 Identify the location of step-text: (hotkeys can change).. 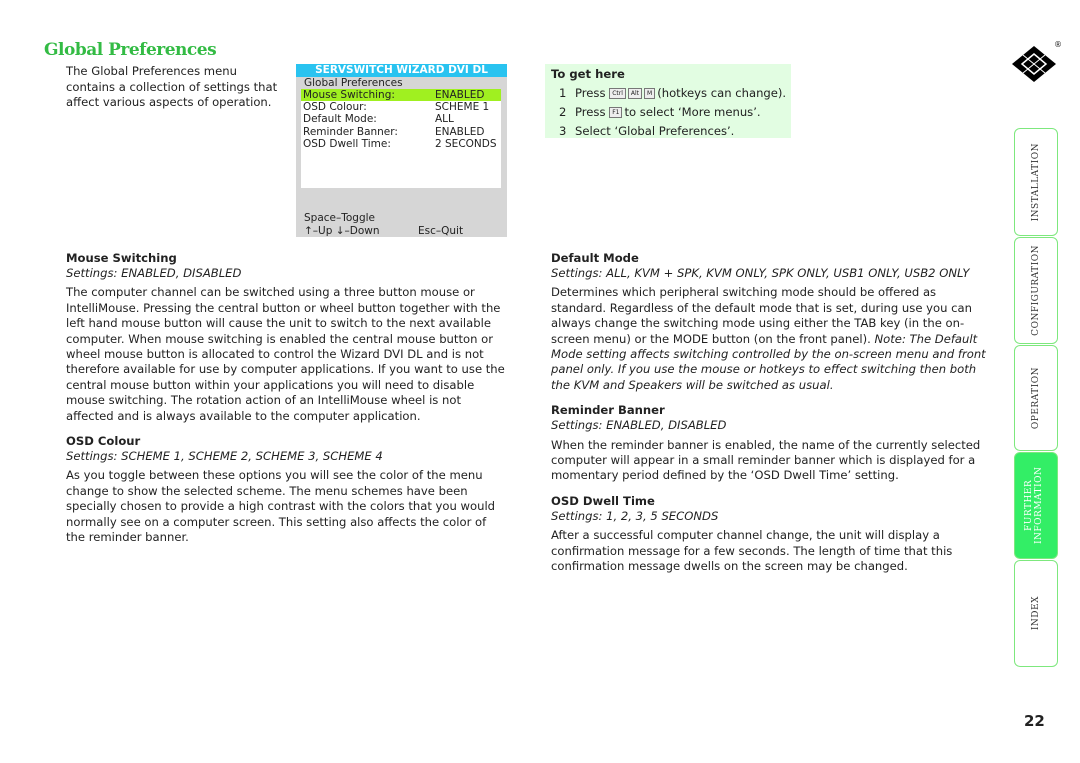
(722, 93).